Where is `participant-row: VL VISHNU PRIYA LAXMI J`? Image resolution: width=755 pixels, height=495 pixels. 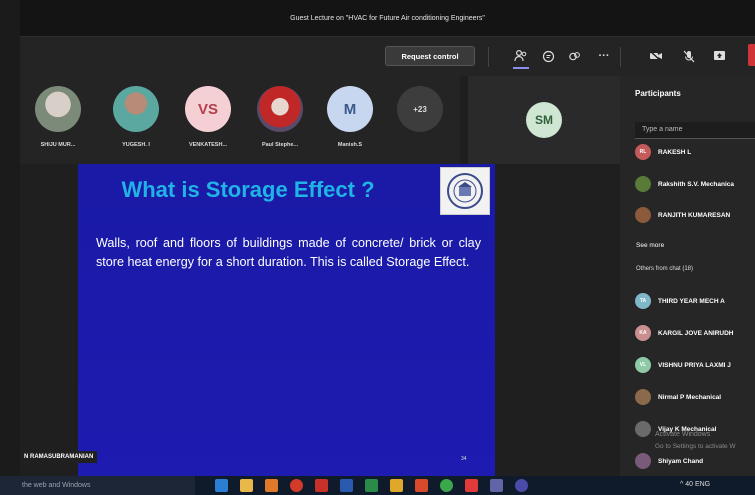 participant-row: VL VISHNU PRIYA LAXMI J is located at coordinates (683, 365).